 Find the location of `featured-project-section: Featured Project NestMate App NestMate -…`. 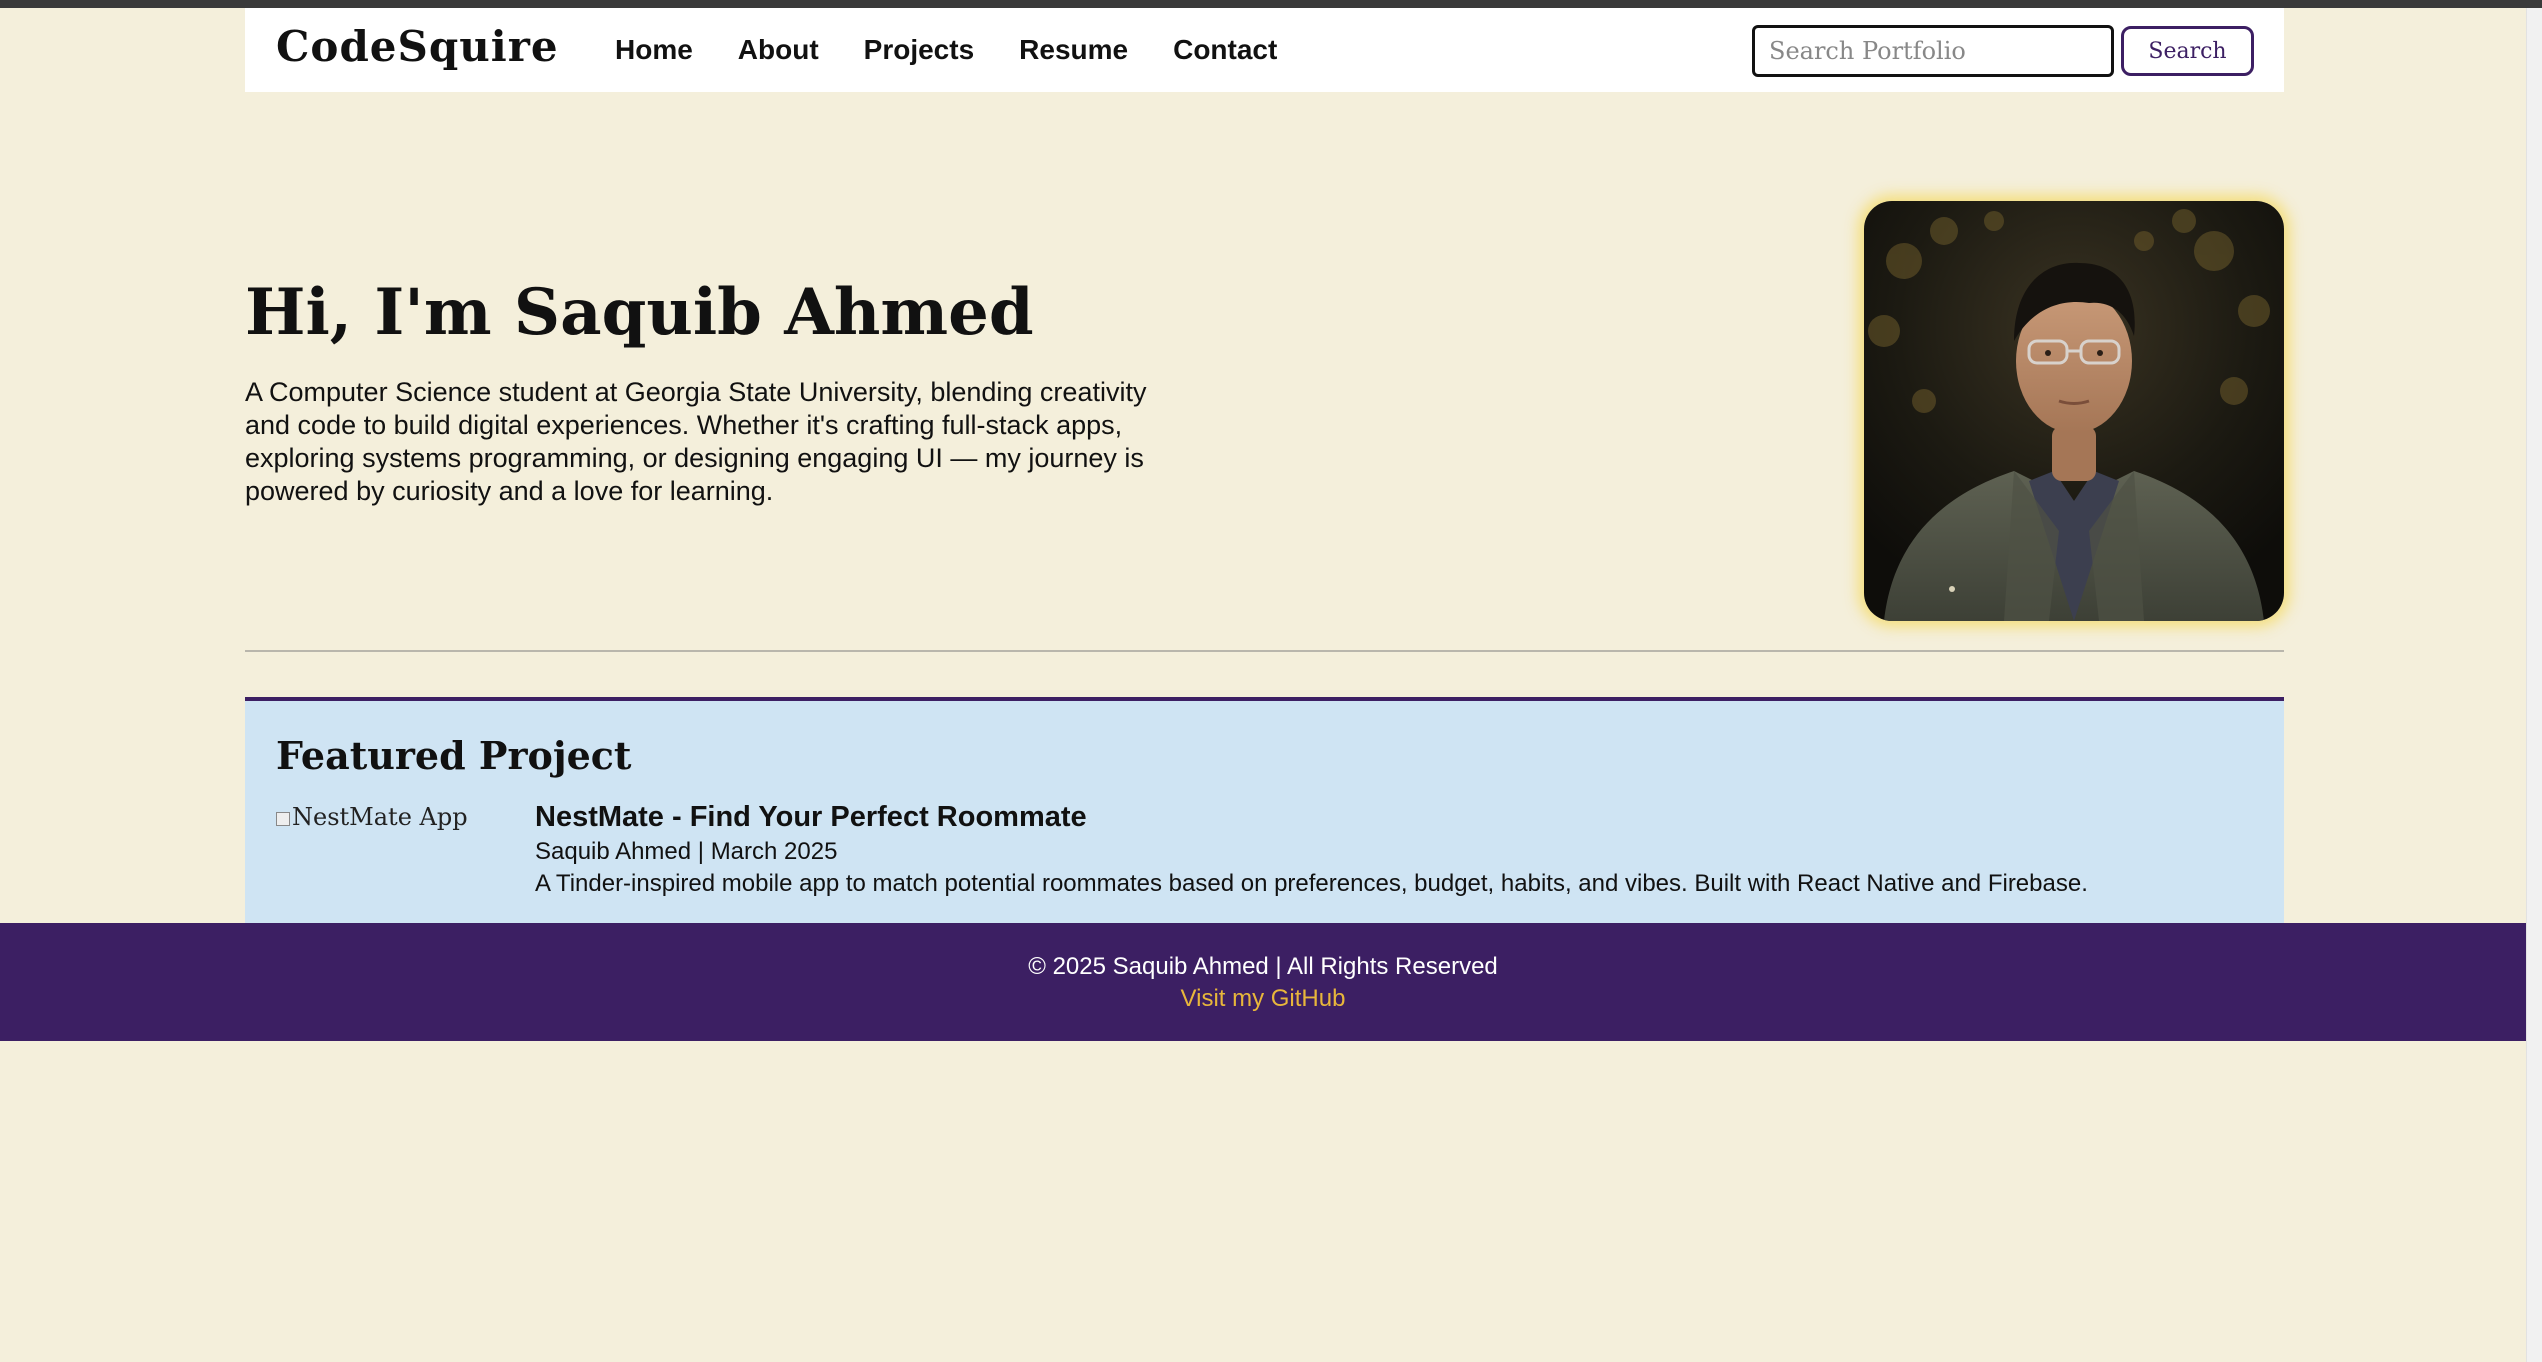

featured-project-section: Featured Project NestMate App NestMate -… is located at coordinates (1264, 810).